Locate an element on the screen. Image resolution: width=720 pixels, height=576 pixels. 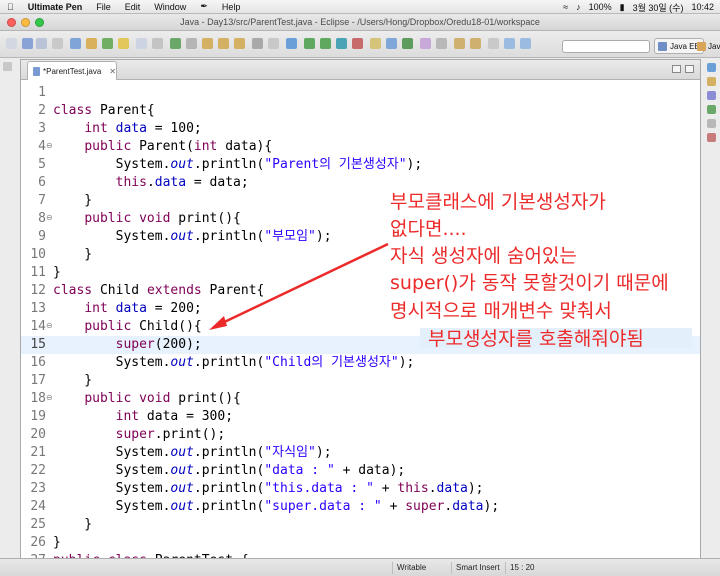
save-icon is located at coordinates (27, 43).